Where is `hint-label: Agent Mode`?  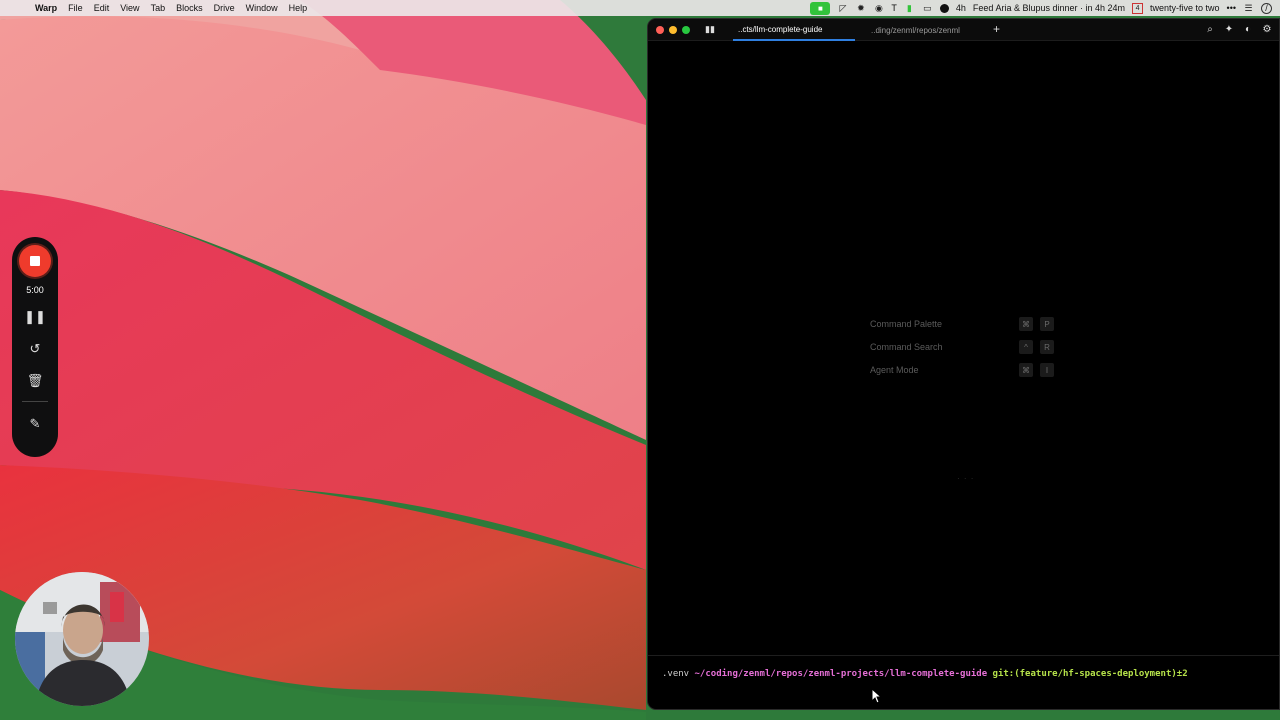
hint-label: Agent Mode is located at coordinates (894, 370).